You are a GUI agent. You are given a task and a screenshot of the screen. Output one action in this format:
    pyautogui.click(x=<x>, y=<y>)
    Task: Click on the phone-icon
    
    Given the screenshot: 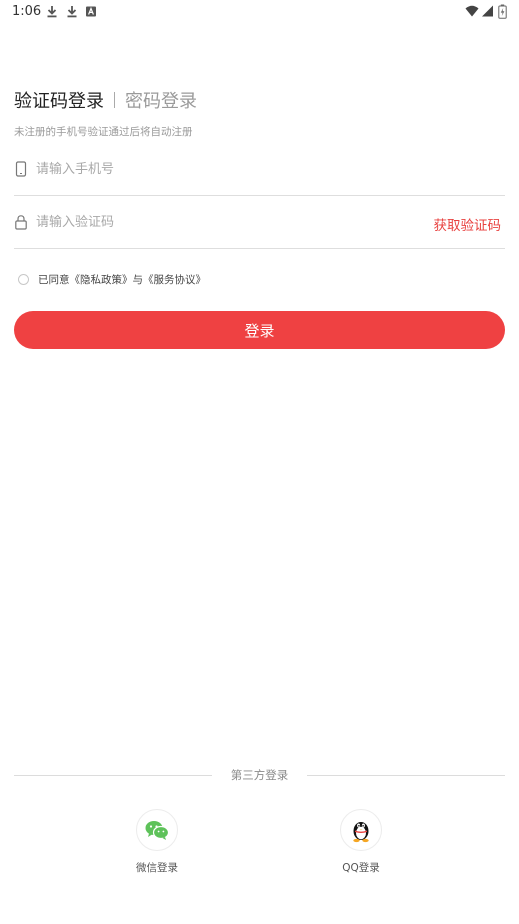 What is the action you would take?
    pyautogui.click(x=21, y=169)
    